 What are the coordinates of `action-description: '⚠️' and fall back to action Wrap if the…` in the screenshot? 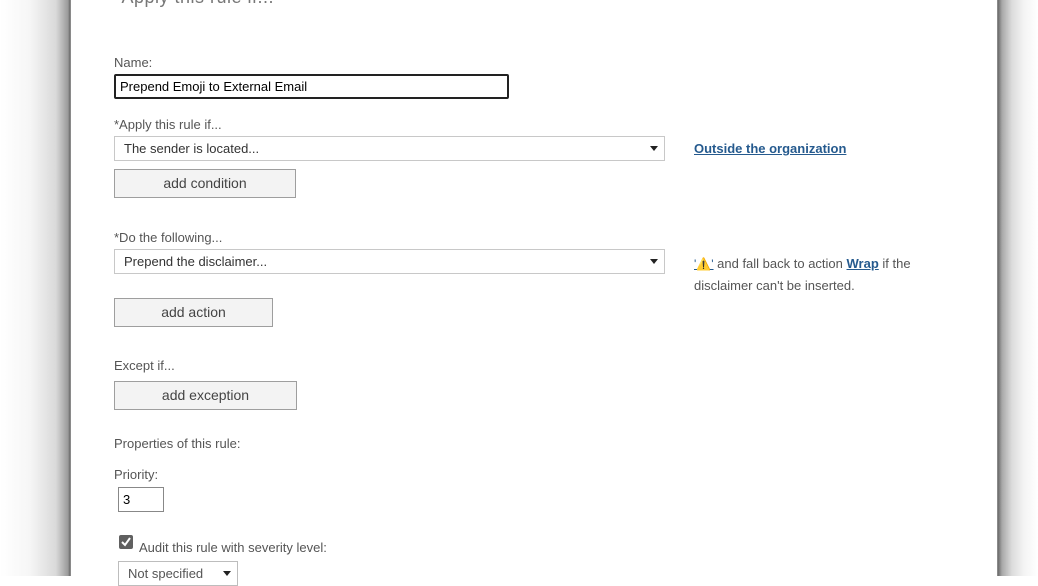 It's located at (829, 274).